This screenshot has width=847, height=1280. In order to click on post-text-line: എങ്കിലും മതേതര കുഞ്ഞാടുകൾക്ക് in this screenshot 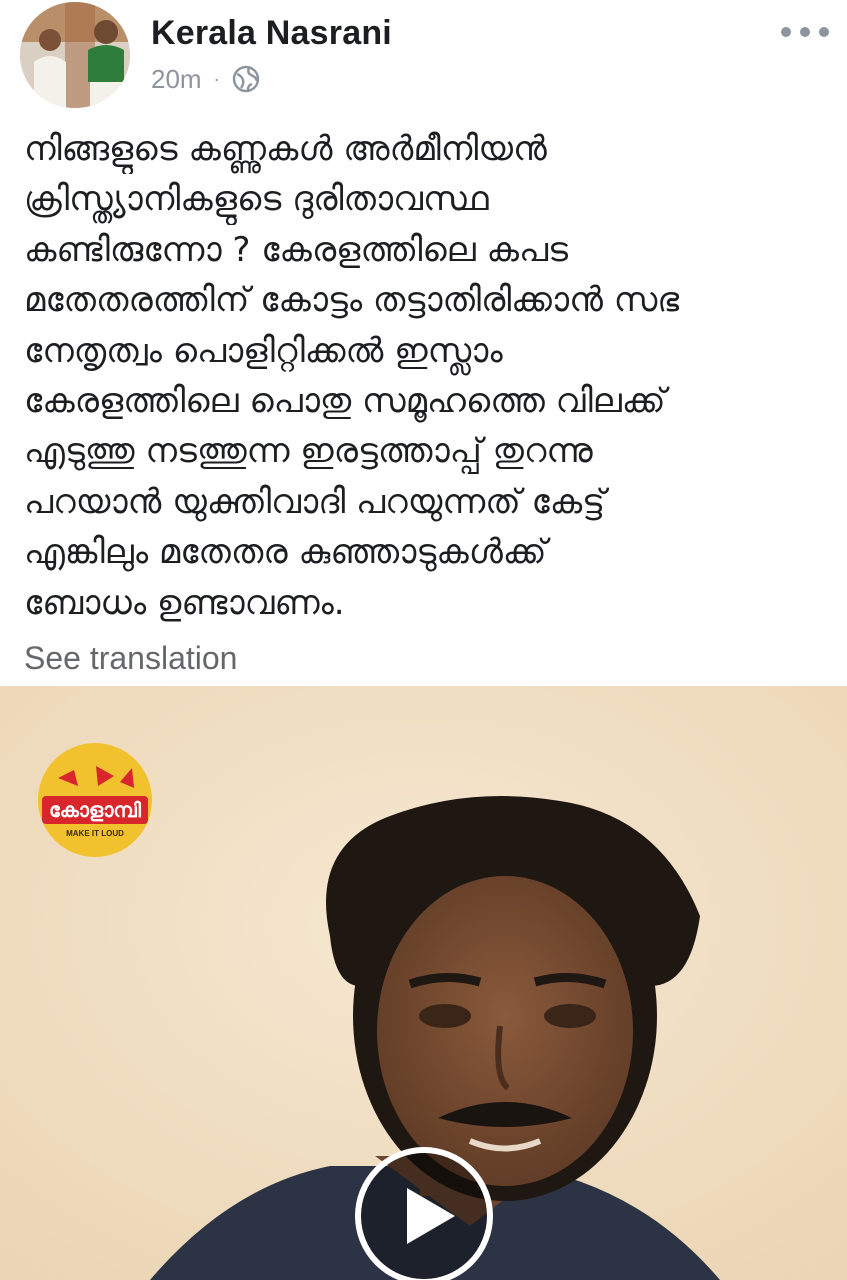, I will do `click(285, 552)`.